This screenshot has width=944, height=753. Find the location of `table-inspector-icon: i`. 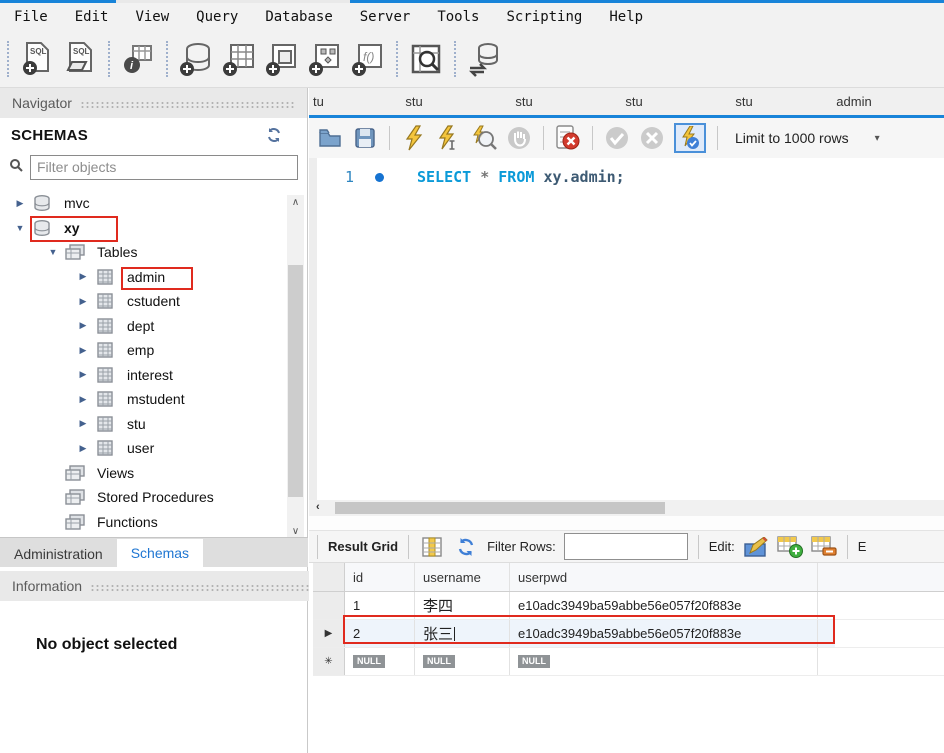

table-inspector-icon: i is located at coordinates (138, 59).